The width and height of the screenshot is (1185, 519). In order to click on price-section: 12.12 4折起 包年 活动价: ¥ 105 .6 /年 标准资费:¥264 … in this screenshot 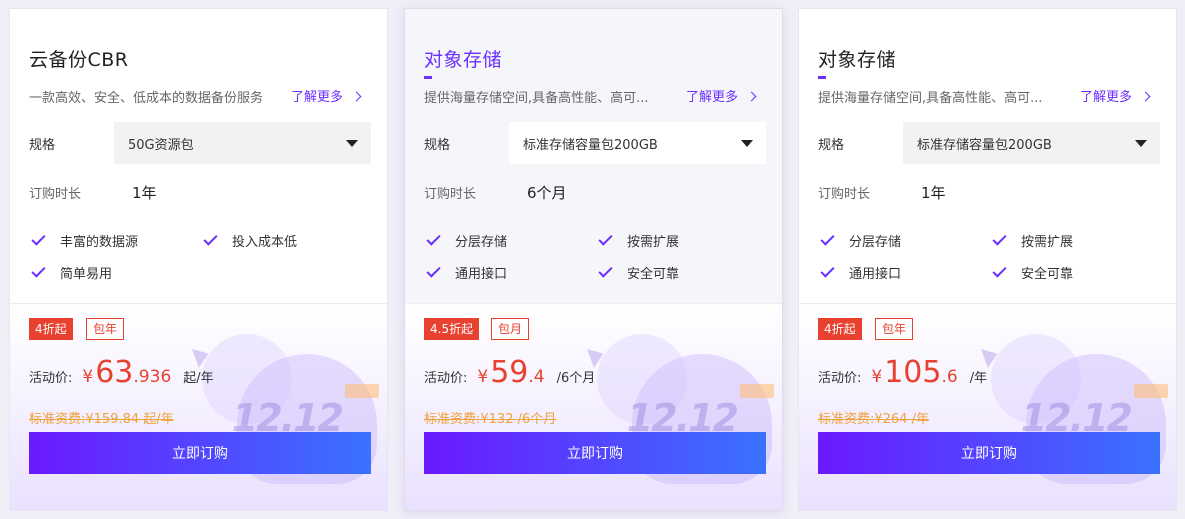, I will do `click(987, 407)`.